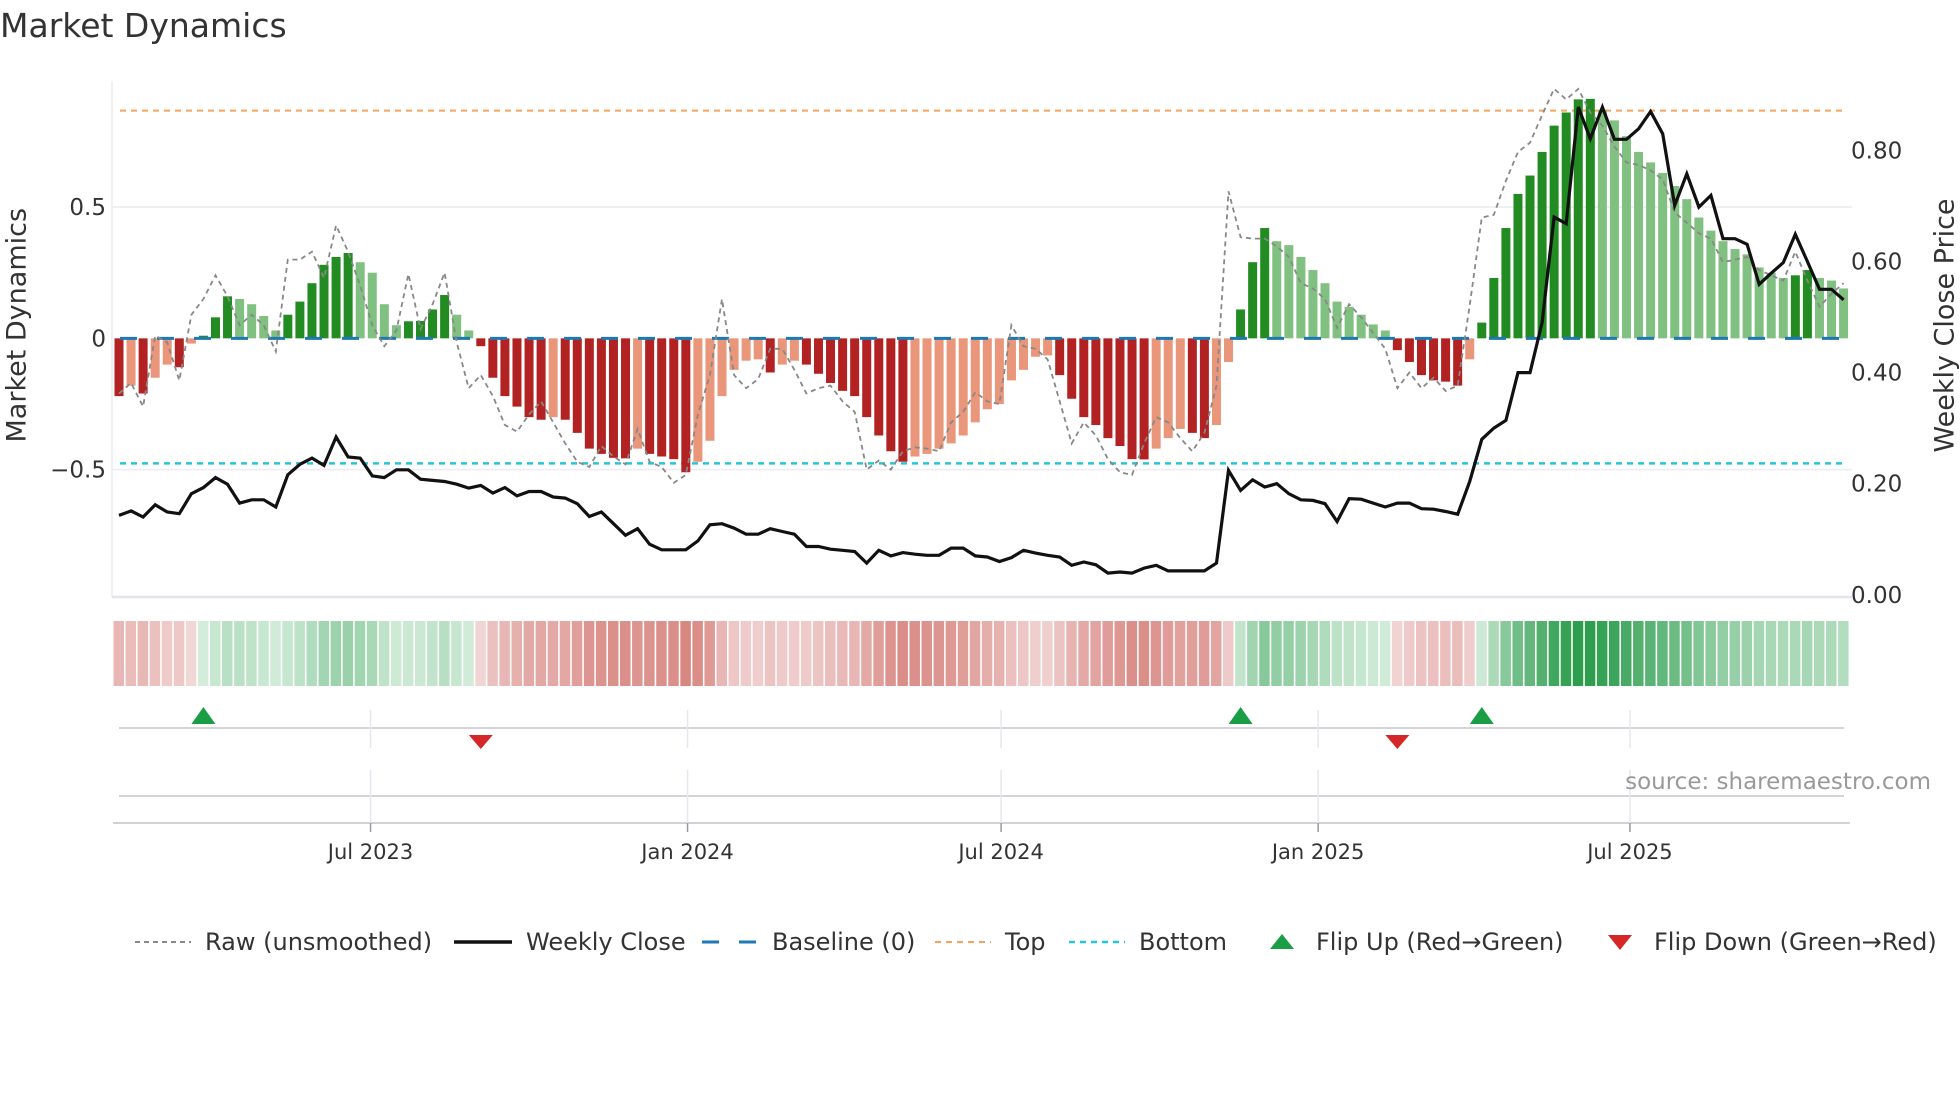 This screenshot has height=1102, width=1960. I want to click on legend-item-raw: Raw (unsmoothed), so click(283, 942).